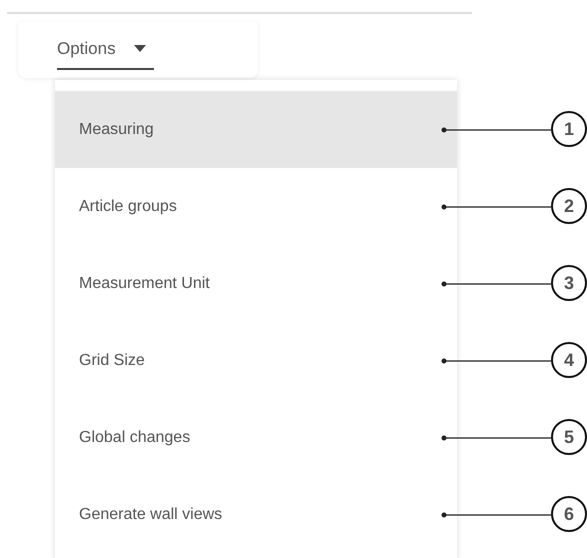 The image size is (587, 558). Describe the element at coordinates (569, 360) in the screenshot. I see `number-marker: 4` at that location.